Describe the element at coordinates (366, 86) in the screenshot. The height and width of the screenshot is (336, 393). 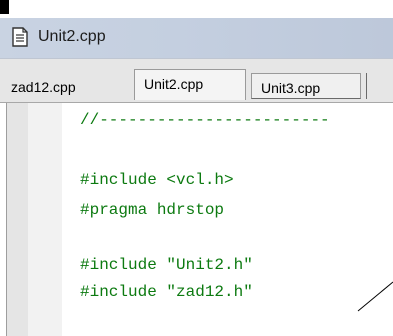
I see `tab-divider` at that location.